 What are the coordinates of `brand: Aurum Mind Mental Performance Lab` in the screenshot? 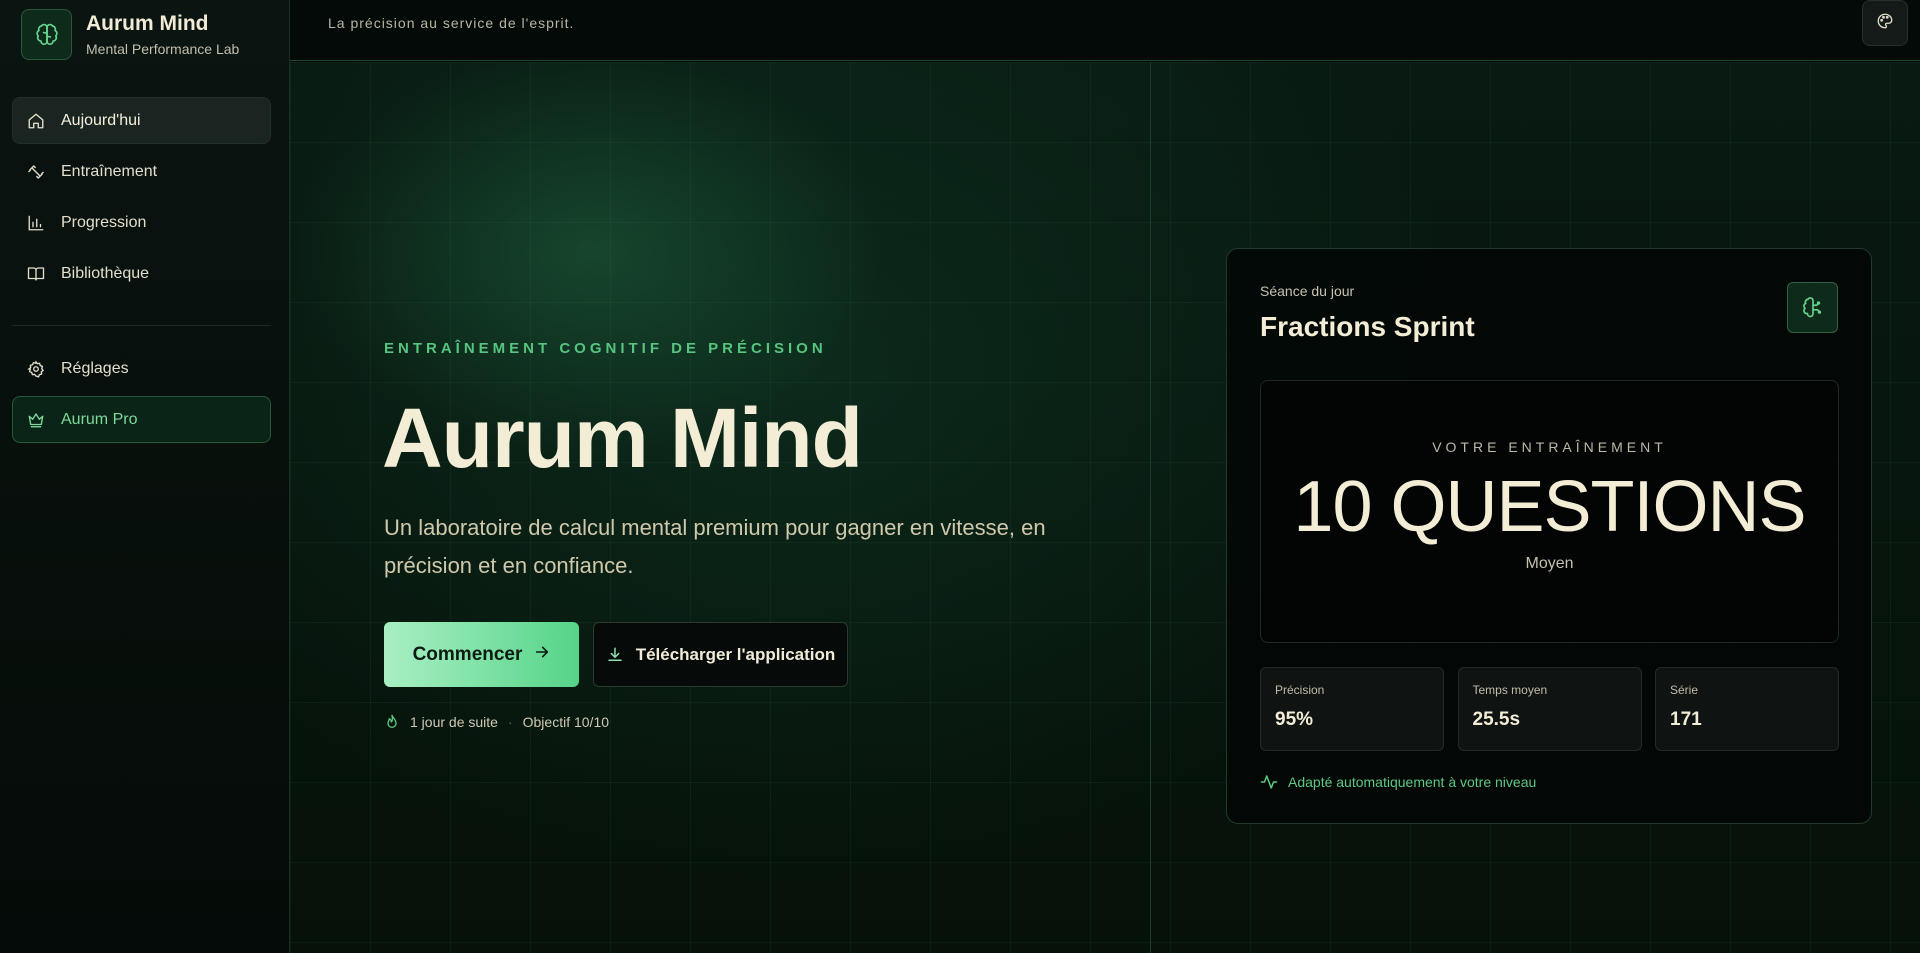 It's located at (130, 34).